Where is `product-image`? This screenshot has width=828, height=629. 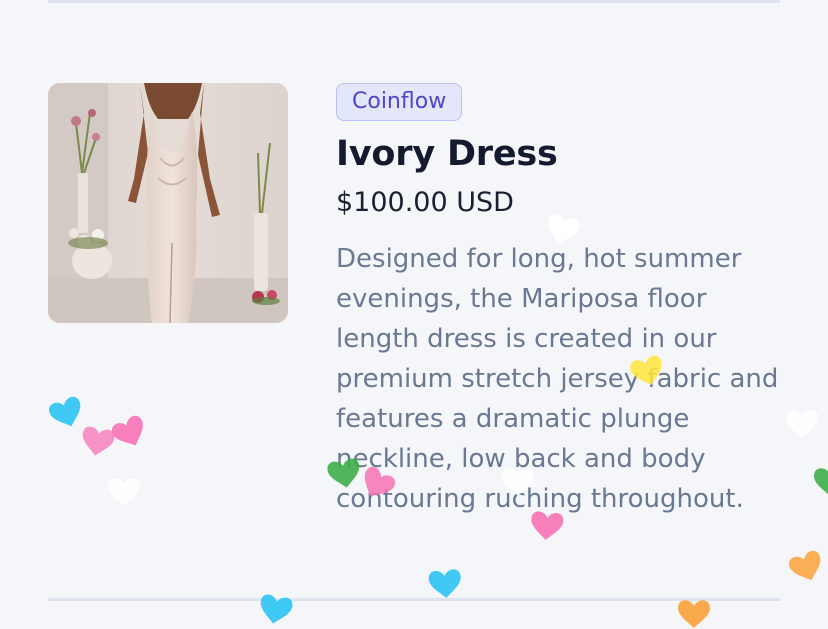 product-image is located at coordinates (168, 203).